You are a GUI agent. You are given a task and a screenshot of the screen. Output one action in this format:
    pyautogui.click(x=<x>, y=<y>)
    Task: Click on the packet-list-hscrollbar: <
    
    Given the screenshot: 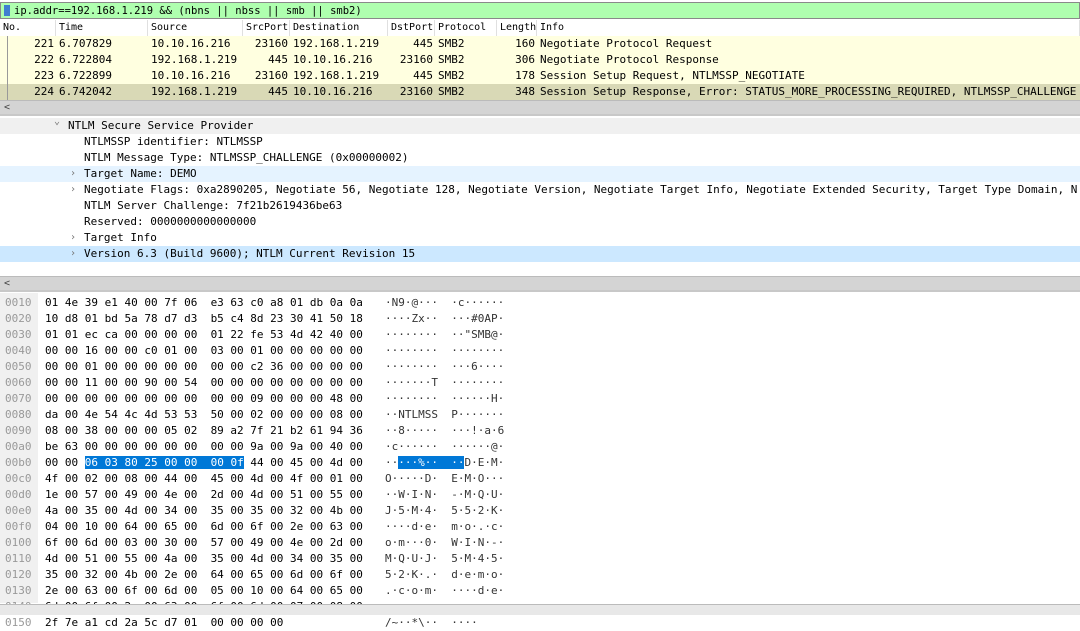 What is the action you would take?
    pyautogui.click(x=540, y=107)
    